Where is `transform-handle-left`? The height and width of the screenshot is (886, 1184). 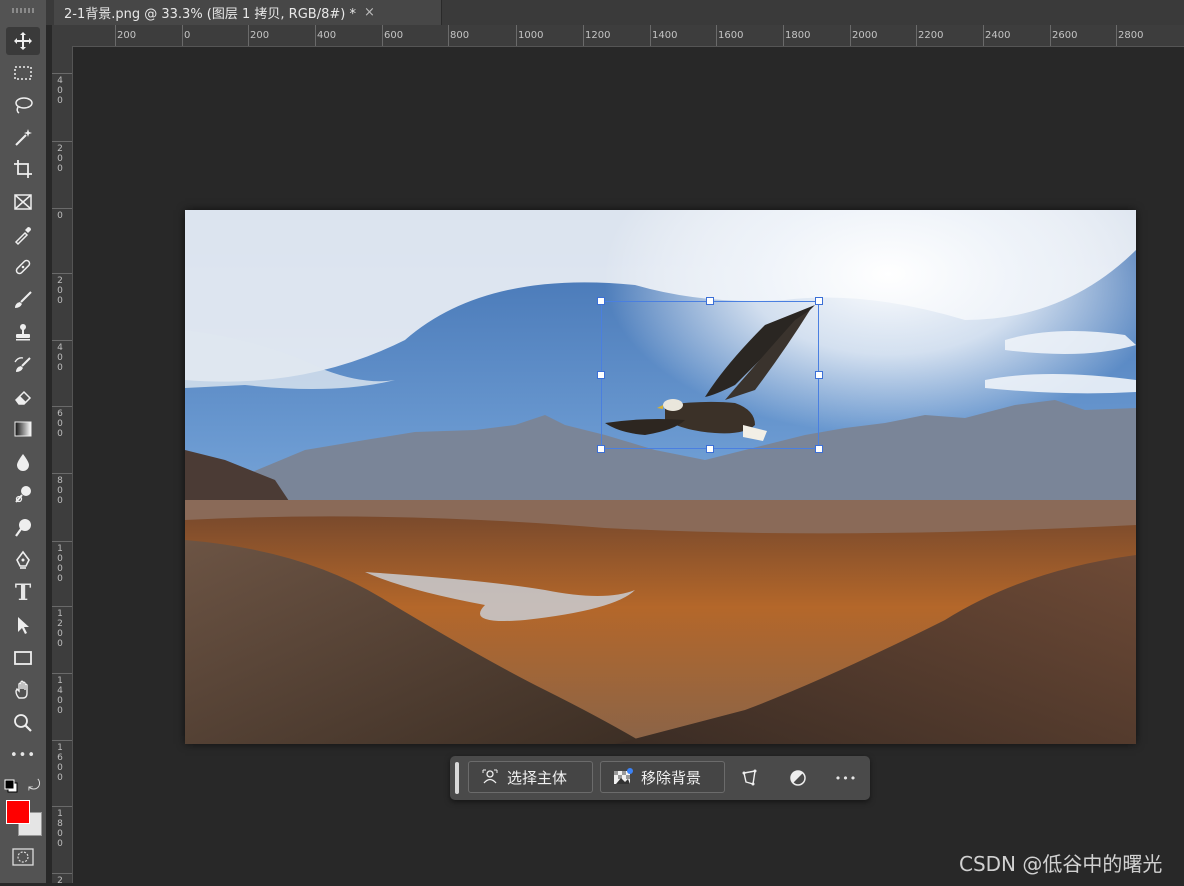 transform-handle-left is located at coordinates (601, 375).